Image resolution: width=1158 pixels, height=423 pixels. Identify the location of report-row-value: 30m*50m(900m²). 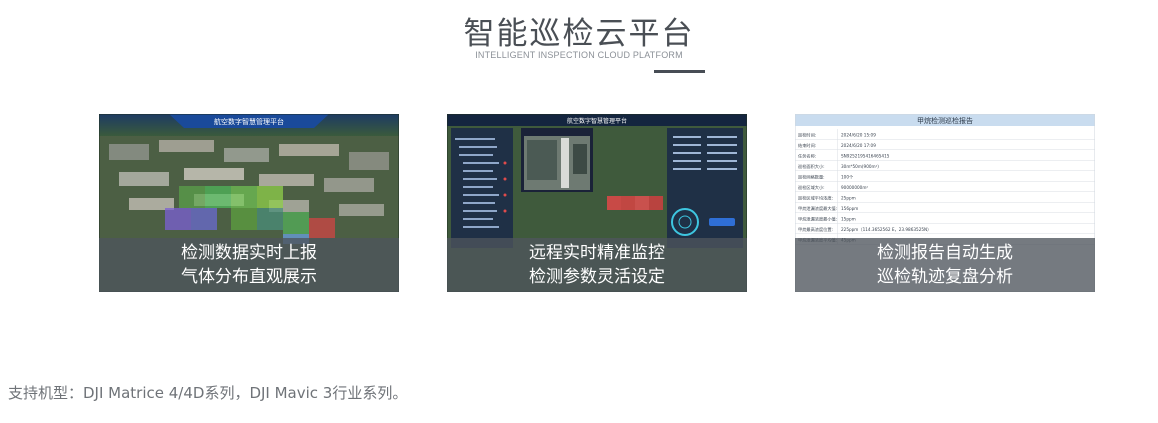
(860, 166).